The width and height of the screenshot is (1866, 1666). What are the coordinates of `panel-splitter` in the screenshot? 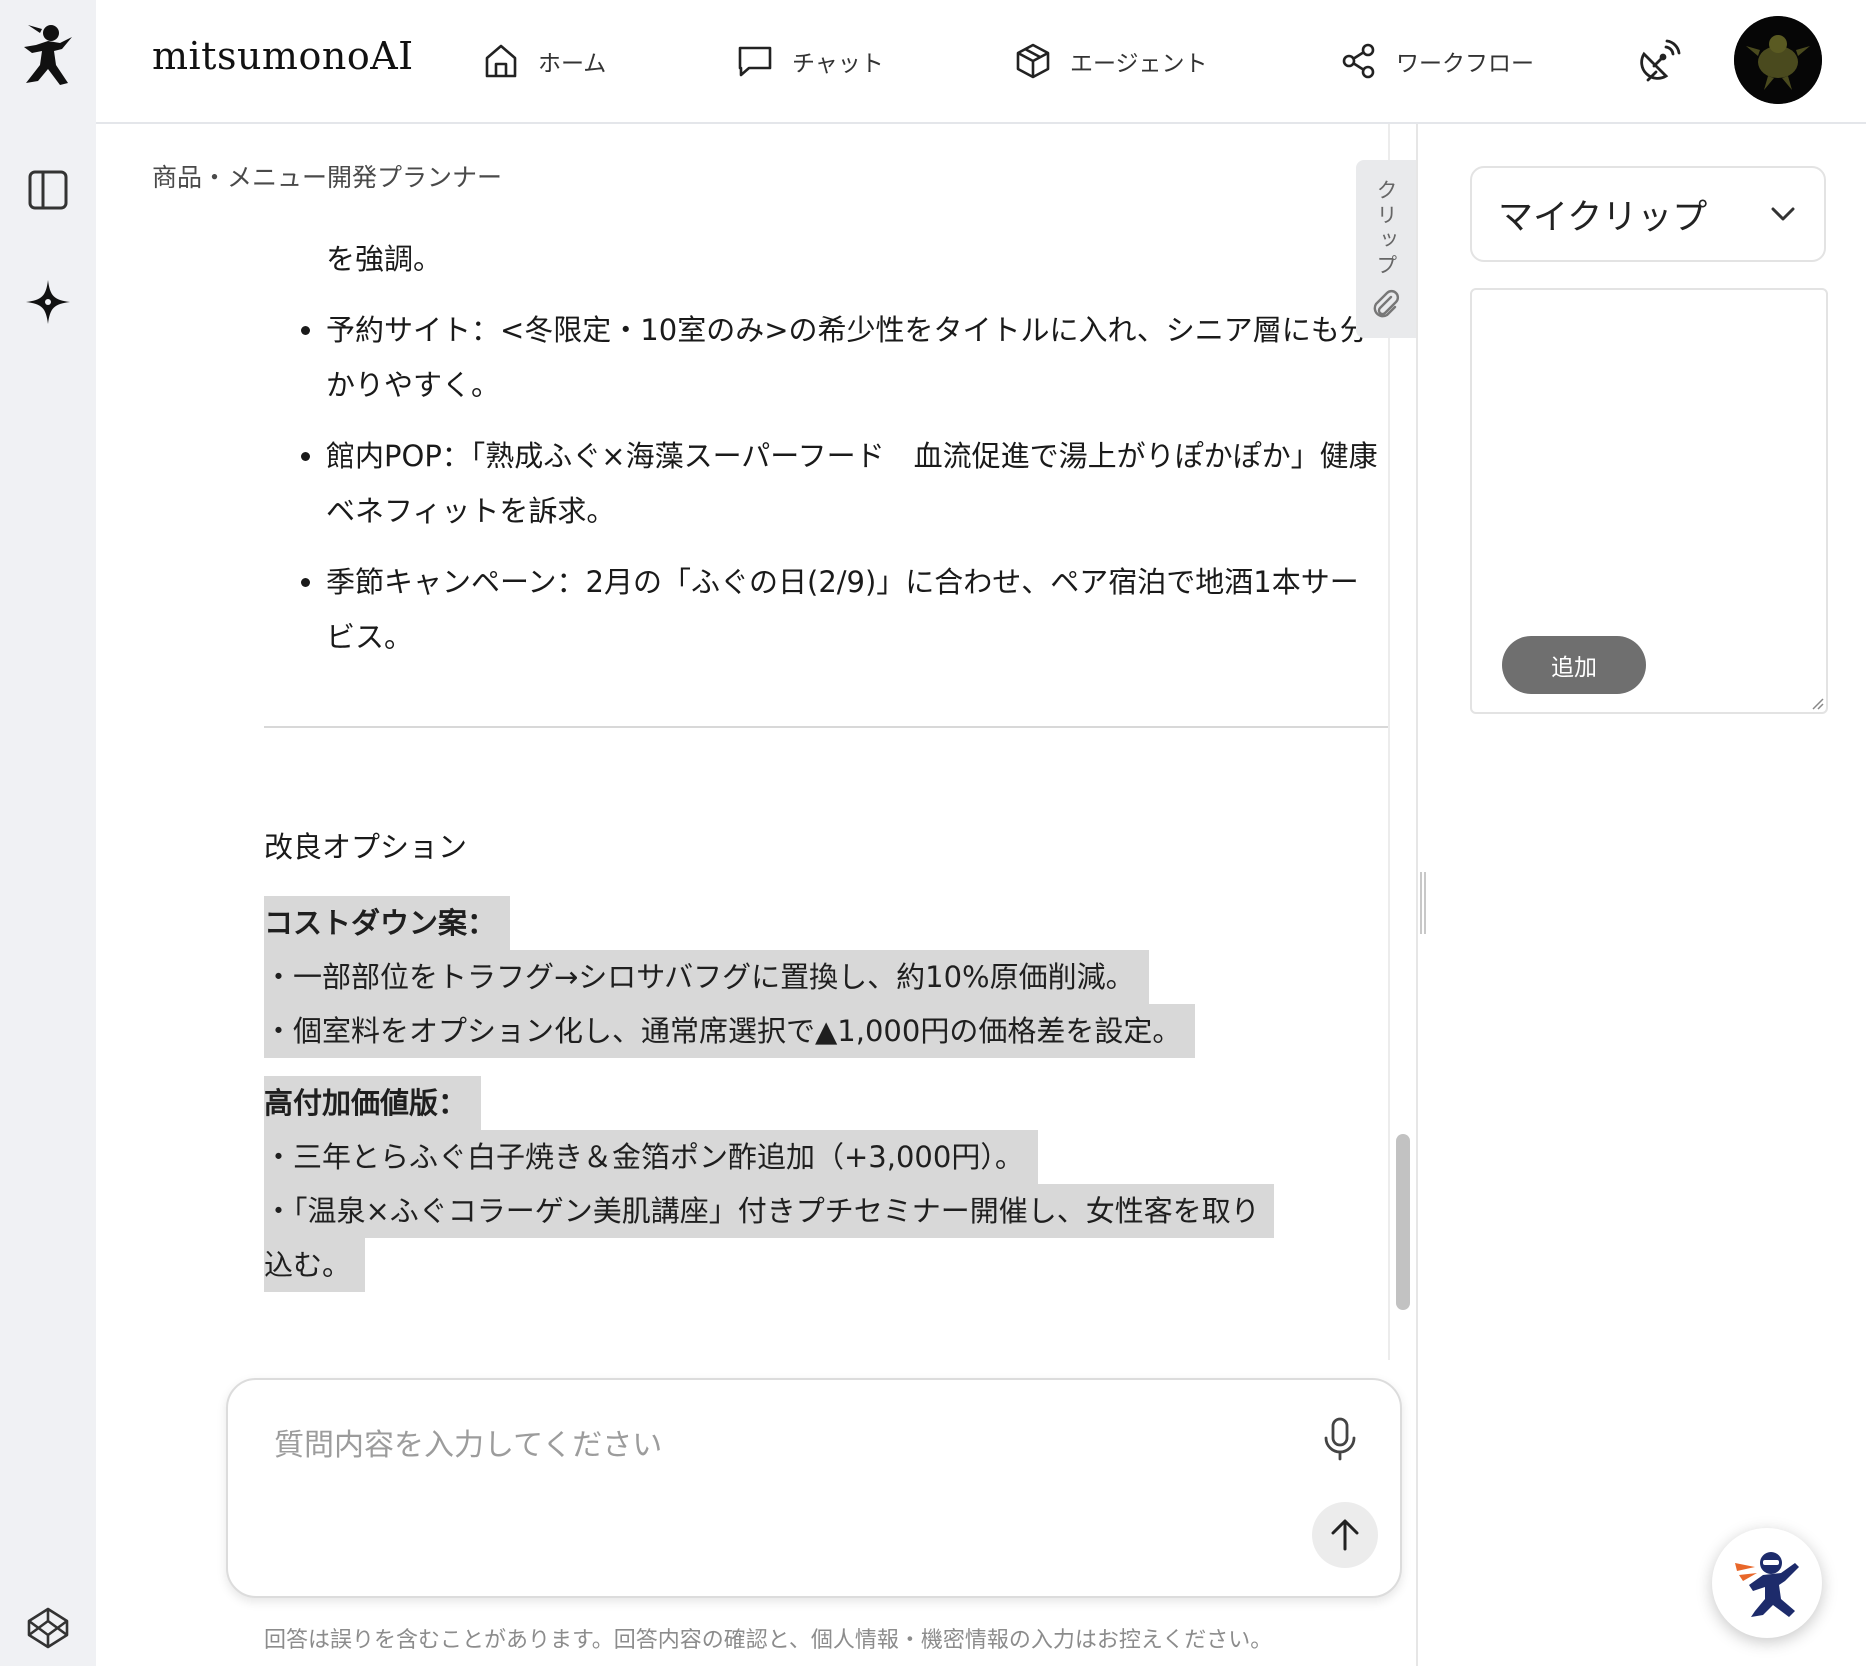 It's located at (1417, 895).